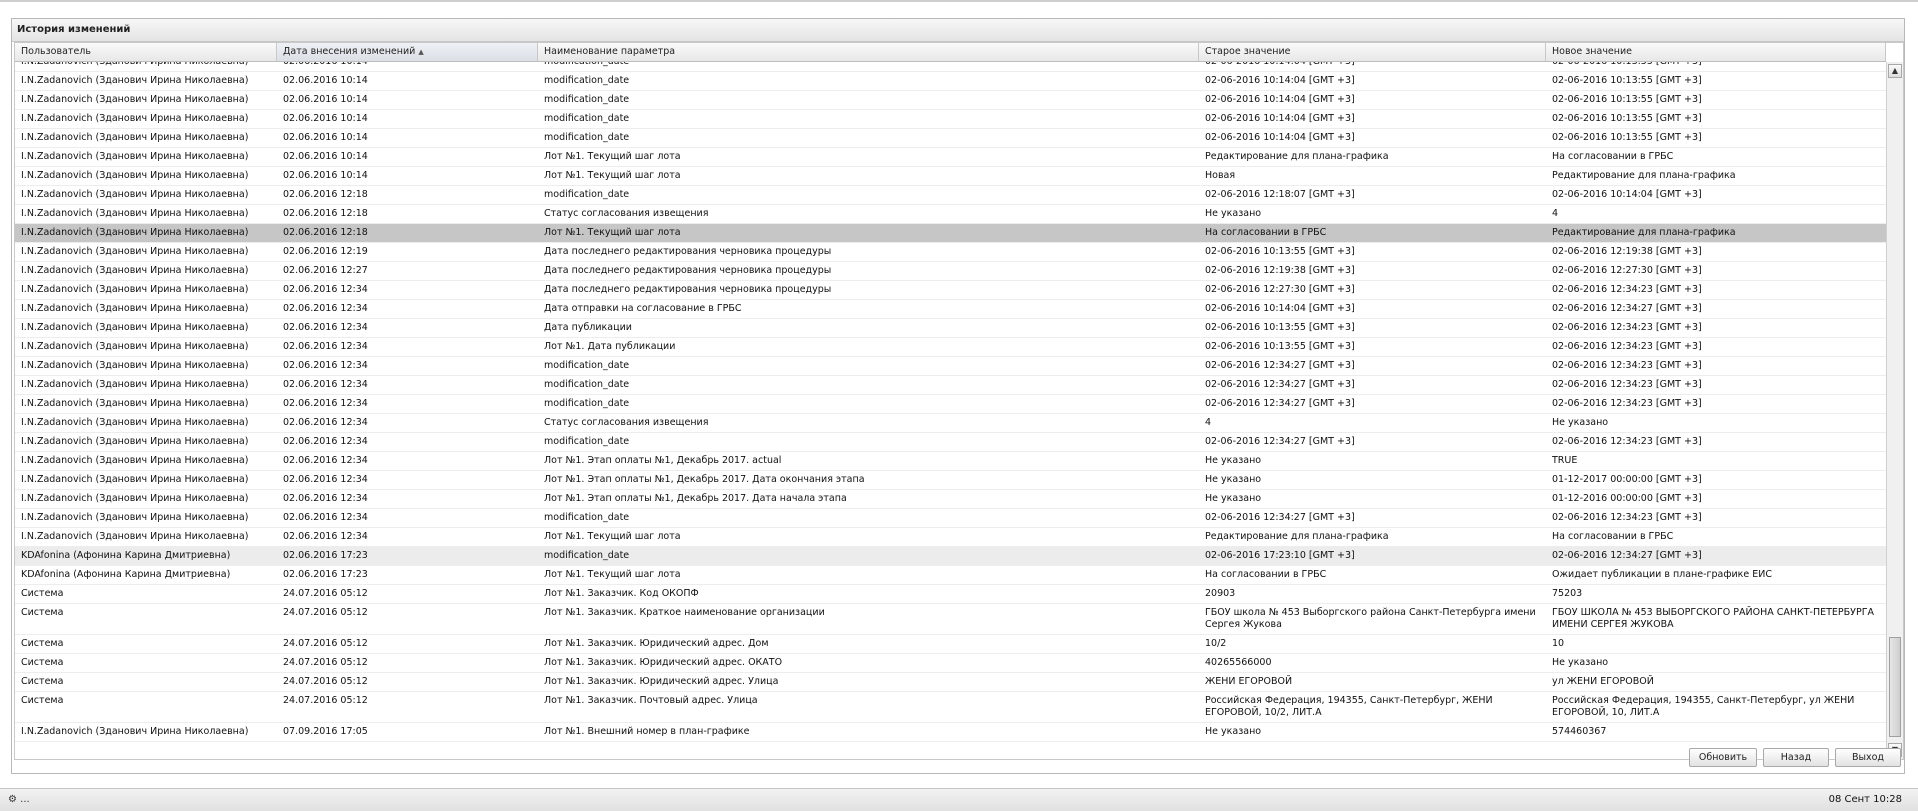 The height and width of the screenshot is (811, 1918). Describe the element at coordinates (1868, 757) in the screenshot. I see `exit-button: Выход` at that location.